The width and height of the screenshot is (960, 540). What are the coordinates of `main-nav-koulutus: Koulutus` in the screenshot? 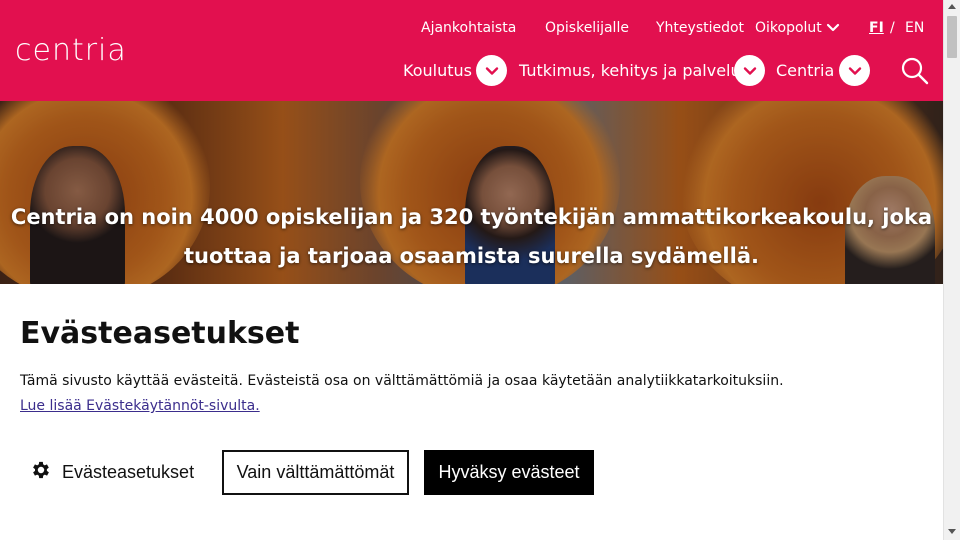 It's located at (437, 71).